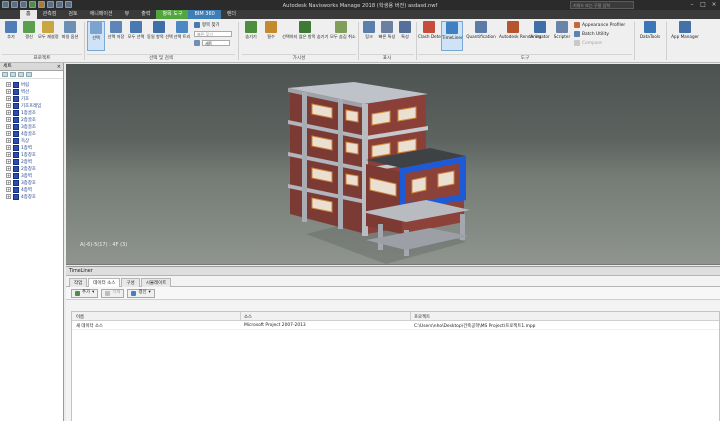  I want to click on hide-unselected-button: 선택하지 않은 항목 숨기기, so click(305, 36).